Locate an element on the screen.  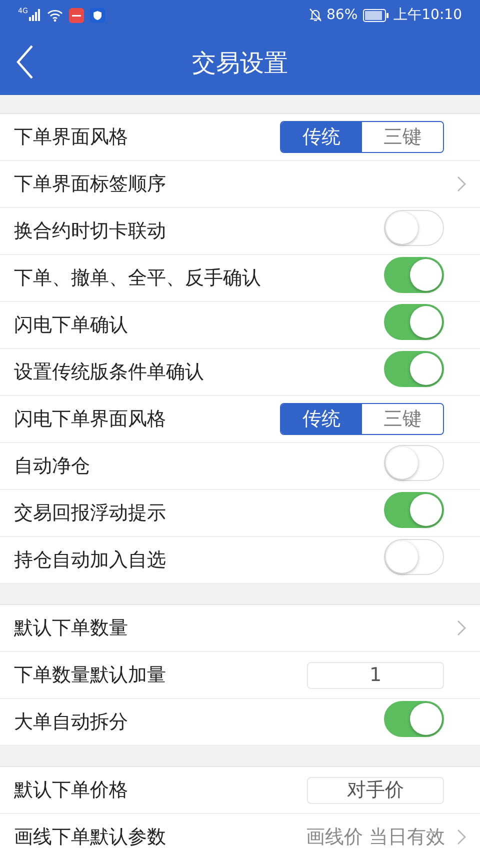
shield-icon is located at coordinates (97, 15).